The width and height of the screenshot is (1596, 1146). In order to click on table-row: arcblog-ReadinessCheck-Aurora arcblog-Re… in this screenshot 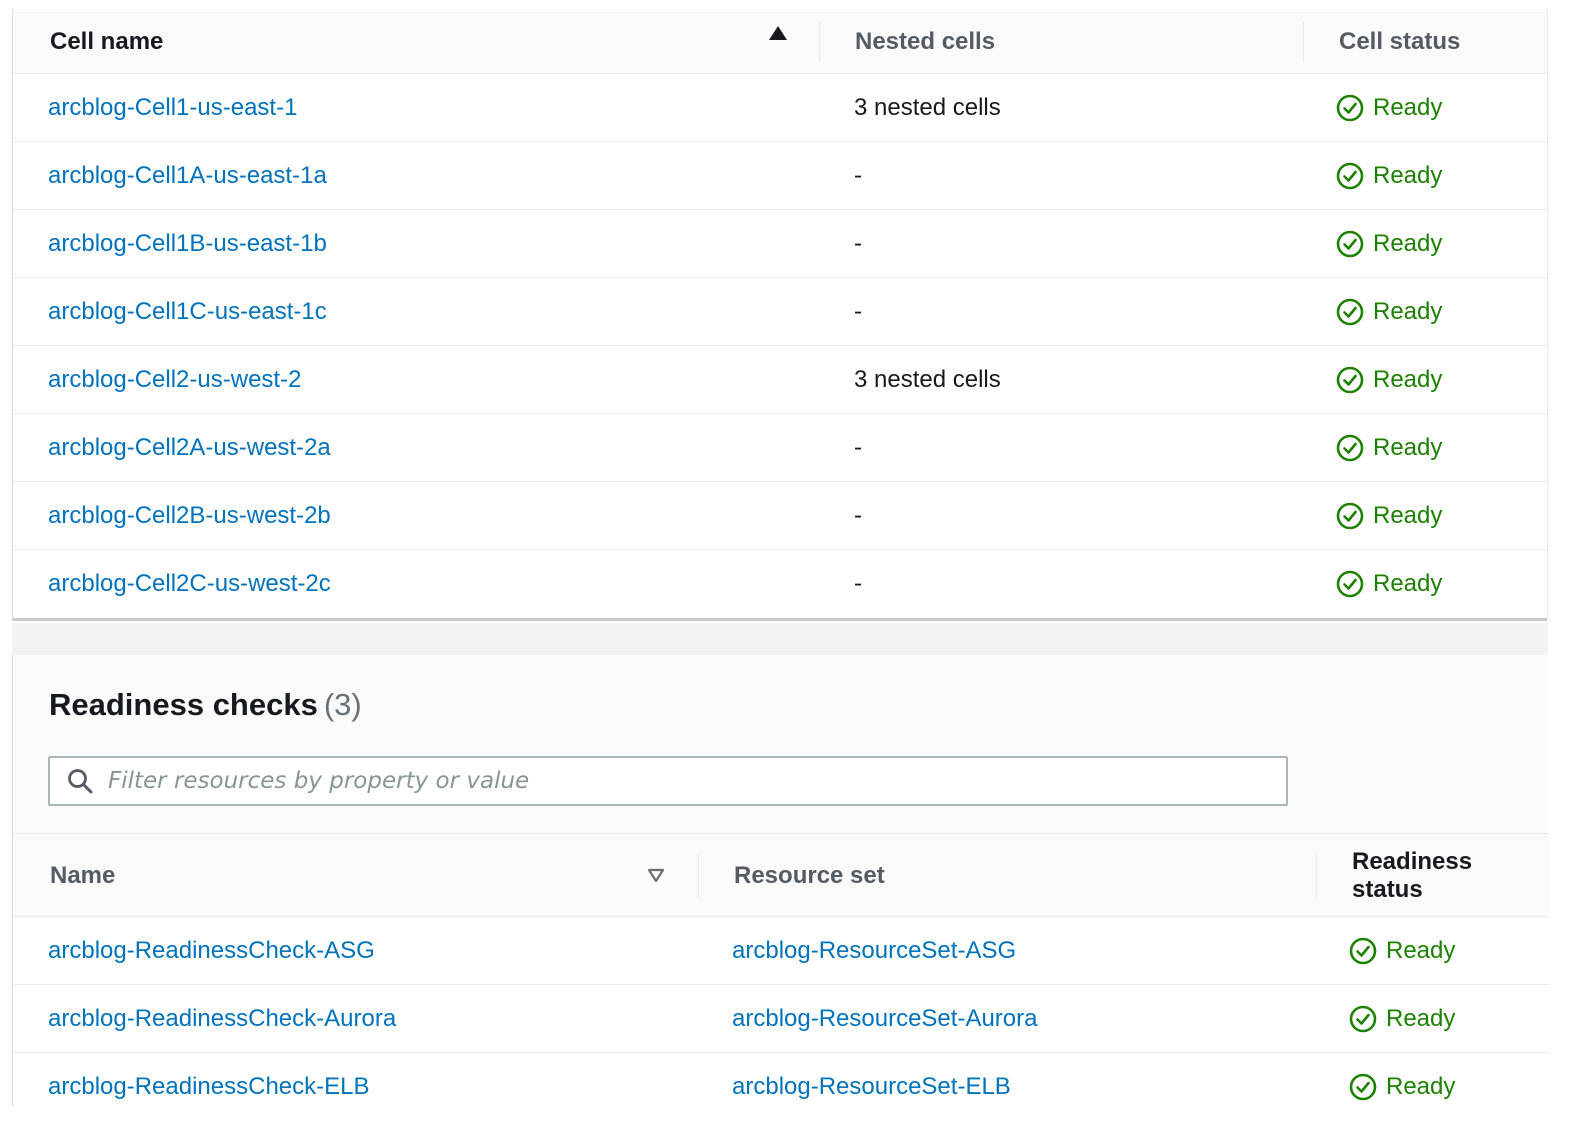, I will do `click(781, 1019)`.